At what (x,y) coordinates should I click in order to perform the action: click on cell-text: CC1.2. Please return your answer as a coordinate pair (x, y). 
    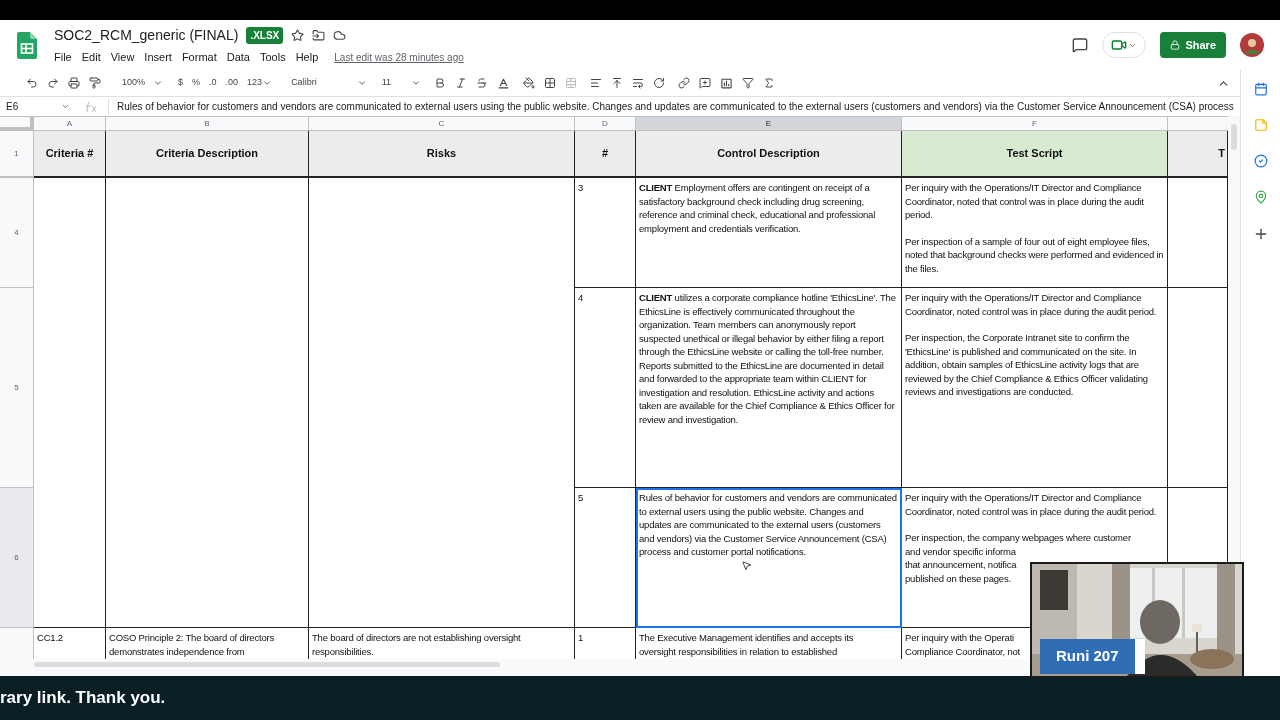
    Looking at the image, I should click on (50, 638).